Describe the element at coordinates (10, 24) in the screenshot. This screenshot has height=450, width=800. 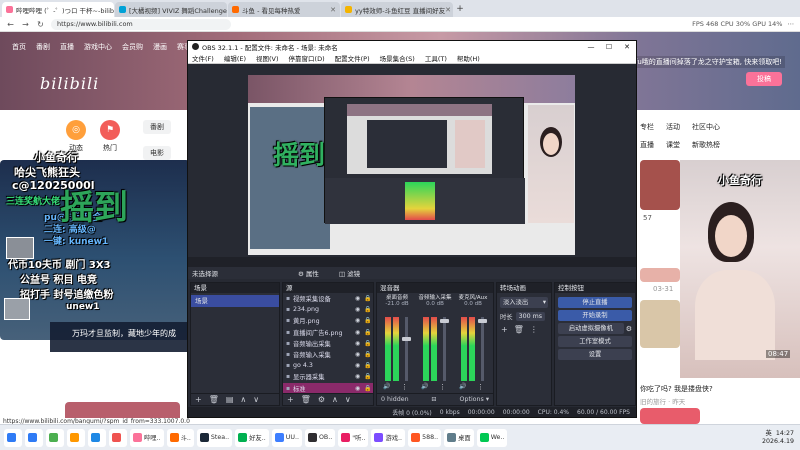
I see `back-icon: ←` at that location.